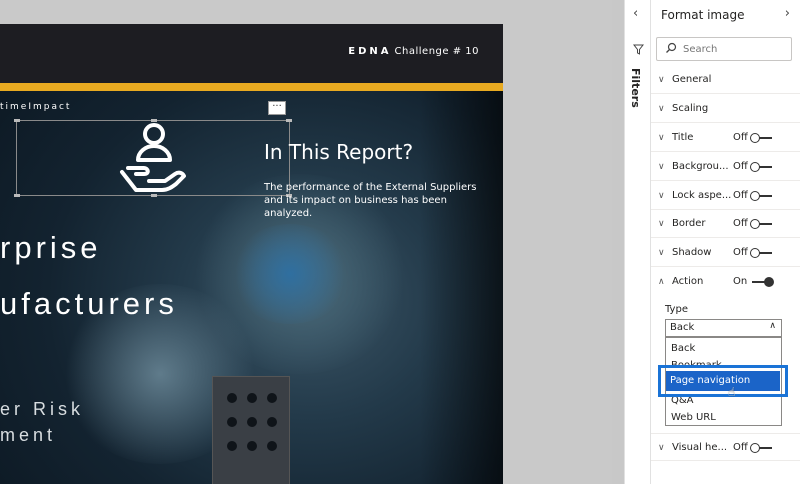 The image size is (800, 484). I want to click on section-label: Action, so click(688, 281).